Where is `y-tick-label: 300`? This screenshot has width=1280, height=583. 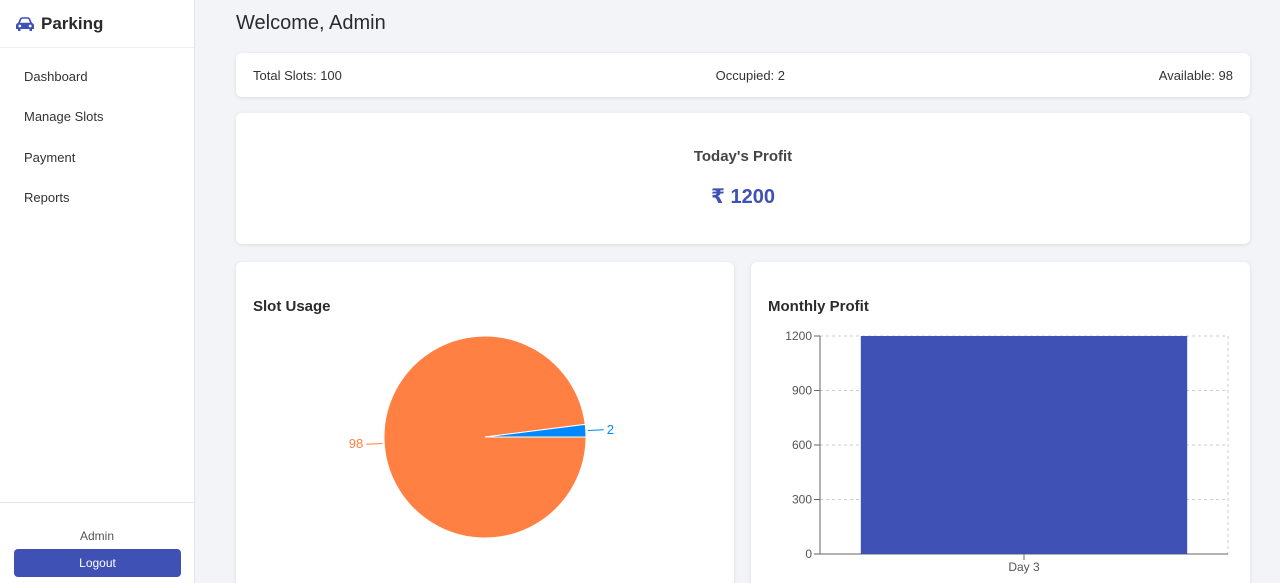
y-tick-label: 300 is located at coordinates (802, 500).